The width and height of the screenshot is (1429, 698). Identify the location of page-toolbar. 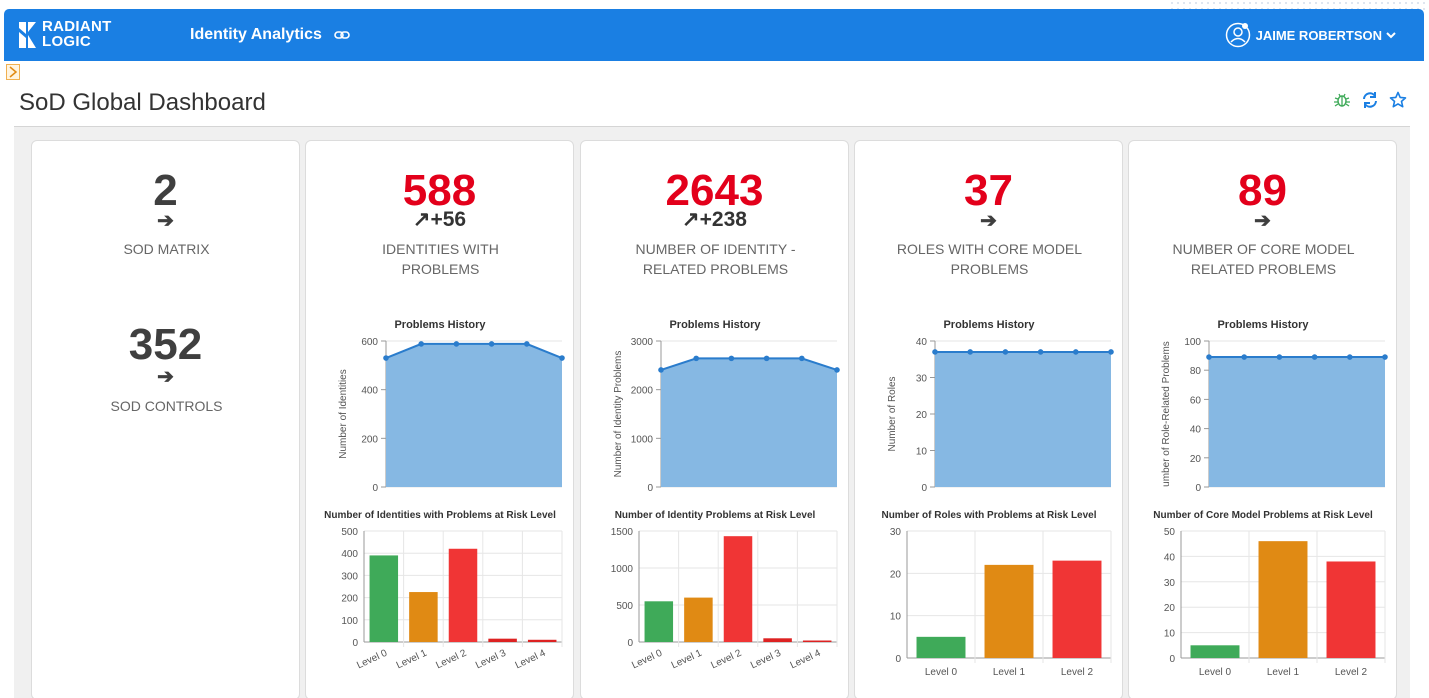
(1370, 100).